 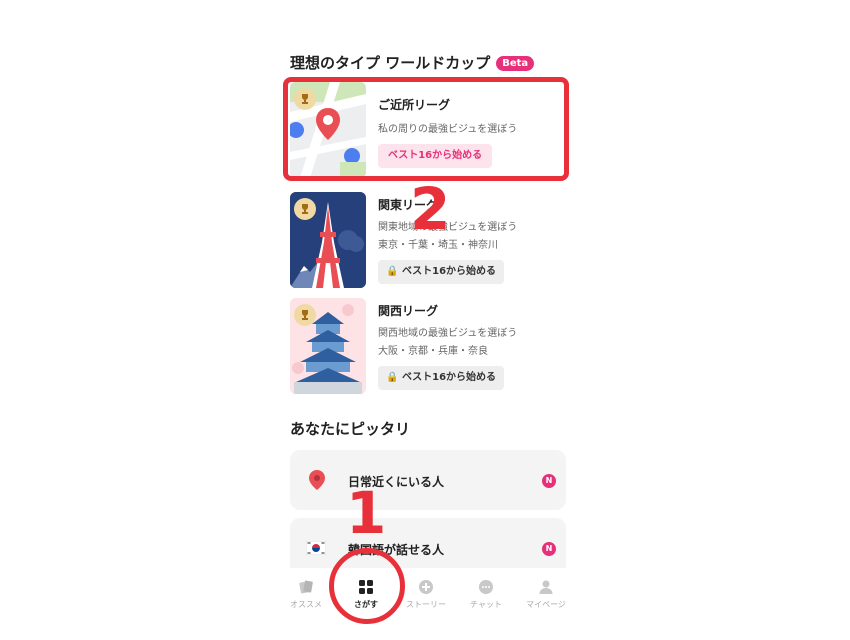 What do you see at coordinates (486, 604) in the screenshot?
I see `tab-label: チャット` at bounding box center [486, 604].